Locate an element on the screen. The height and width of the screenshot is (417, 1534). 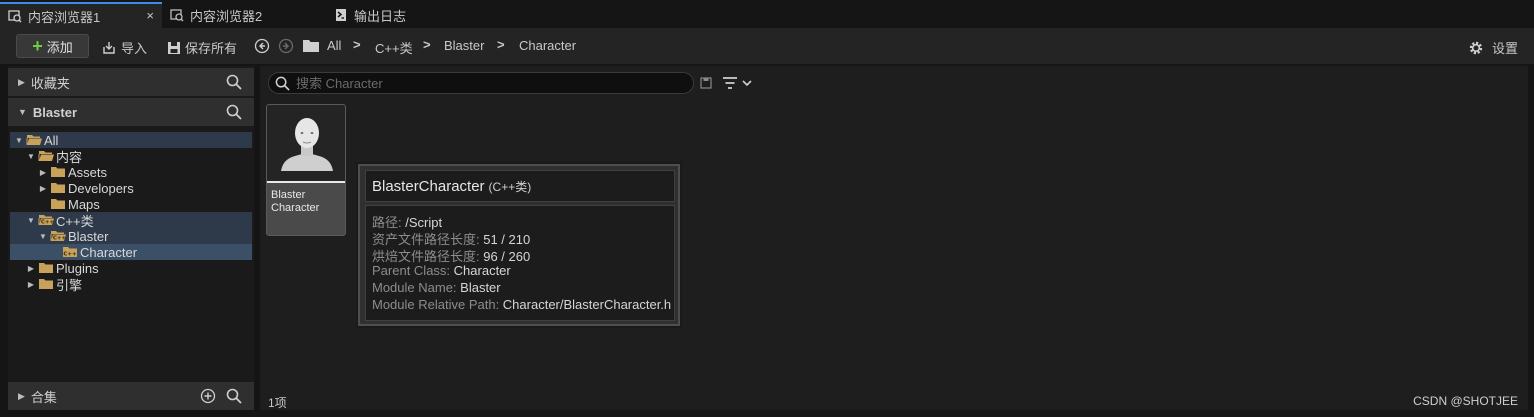
settings-label: 设置 is located at coordinates (1505, 48).